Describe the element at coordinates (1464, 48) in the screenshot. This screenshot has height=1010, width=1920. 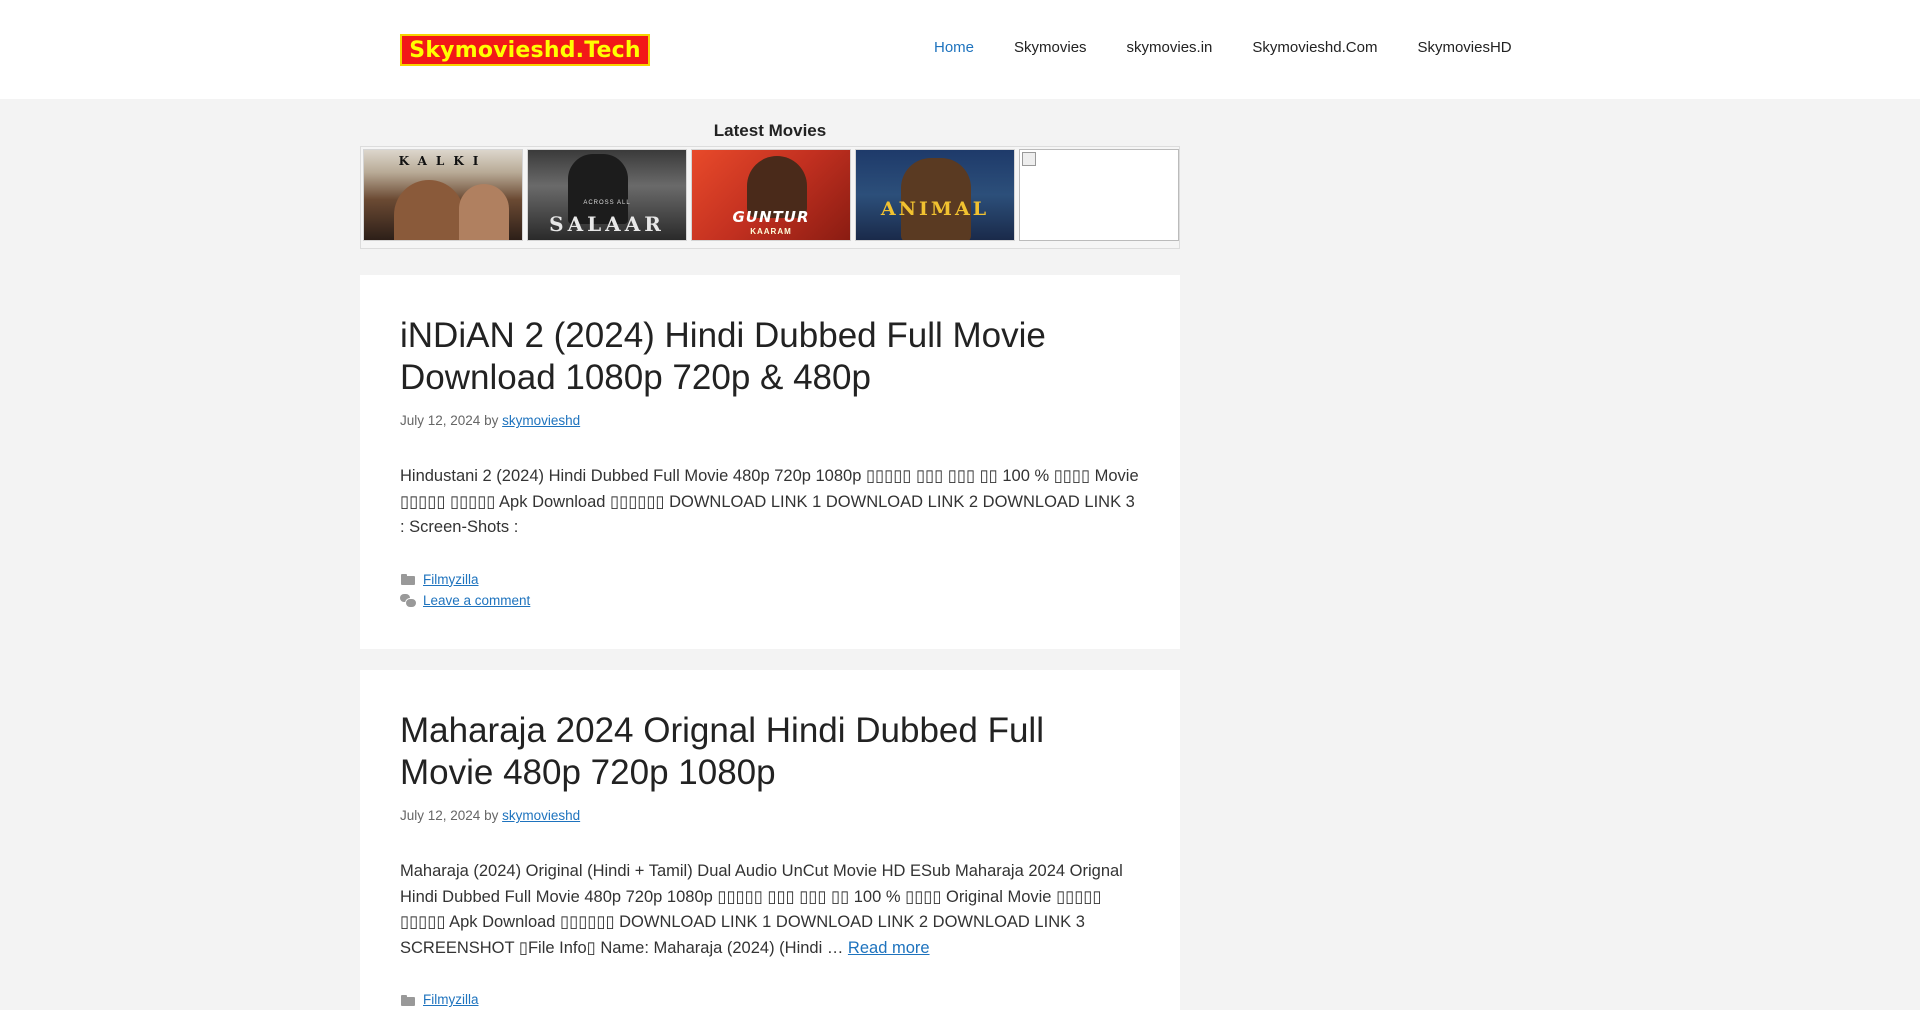
I see `nav-skymovieshd: SkymoviesHD` at that location.